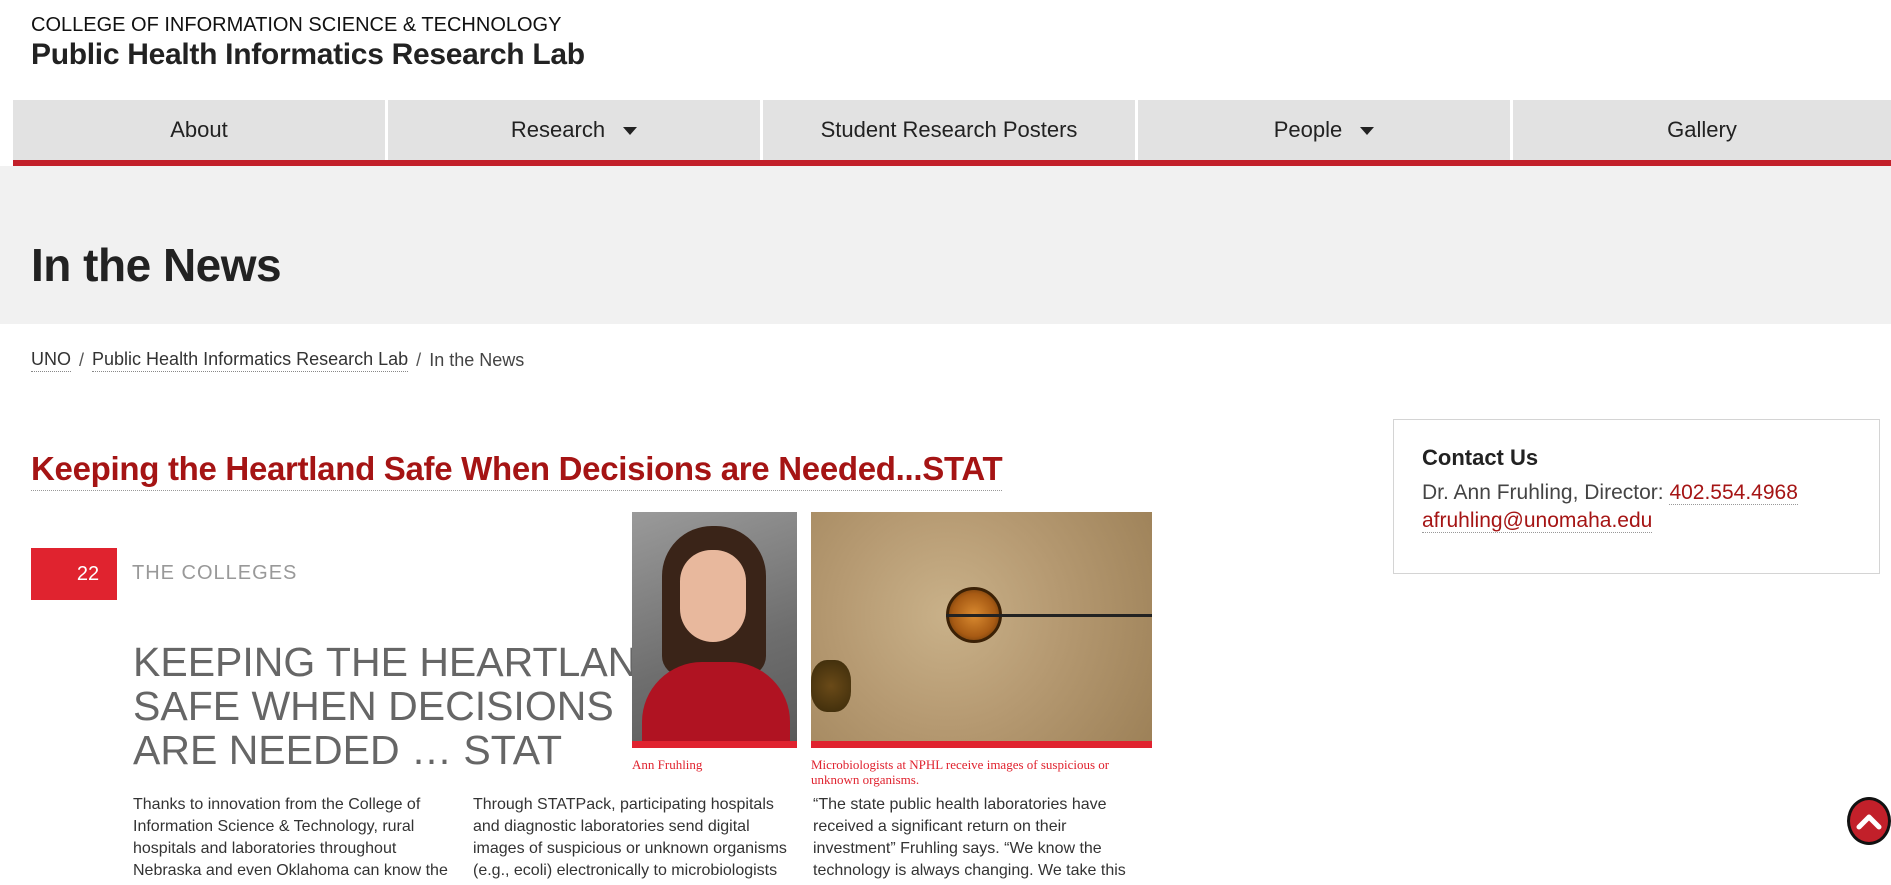  Describe the element at coordinates (250, 360) in the screenshot. I see `breadcrumb-link-lab: Public Health Informatics Research Lab` at that location.